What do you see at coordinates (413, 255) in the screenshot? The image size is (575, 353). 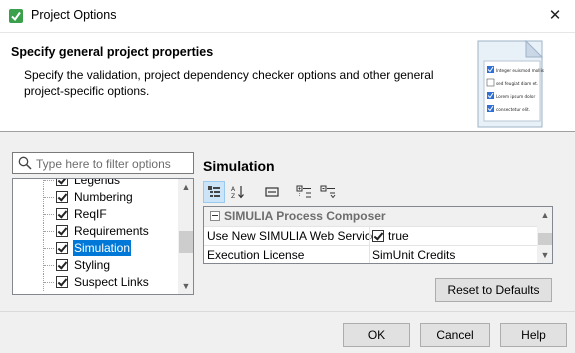 I see `property-value: SimUnit Credits` at bounding box center [413, 255].